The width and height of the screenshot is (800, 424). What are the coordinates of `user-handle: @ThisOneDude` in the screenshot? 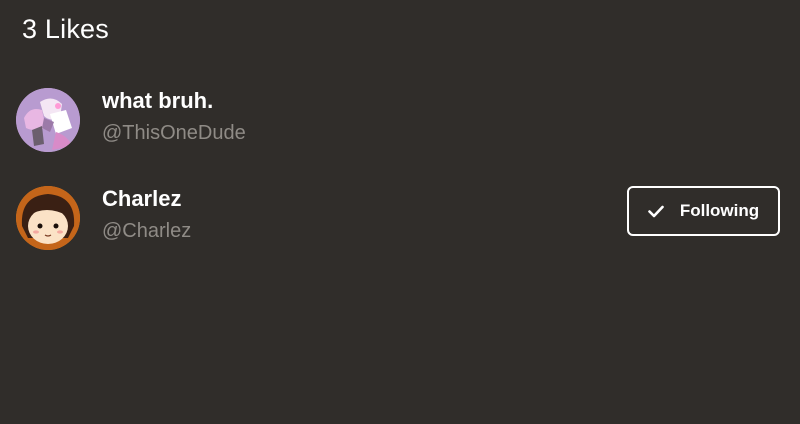 It's located at (174, 133).